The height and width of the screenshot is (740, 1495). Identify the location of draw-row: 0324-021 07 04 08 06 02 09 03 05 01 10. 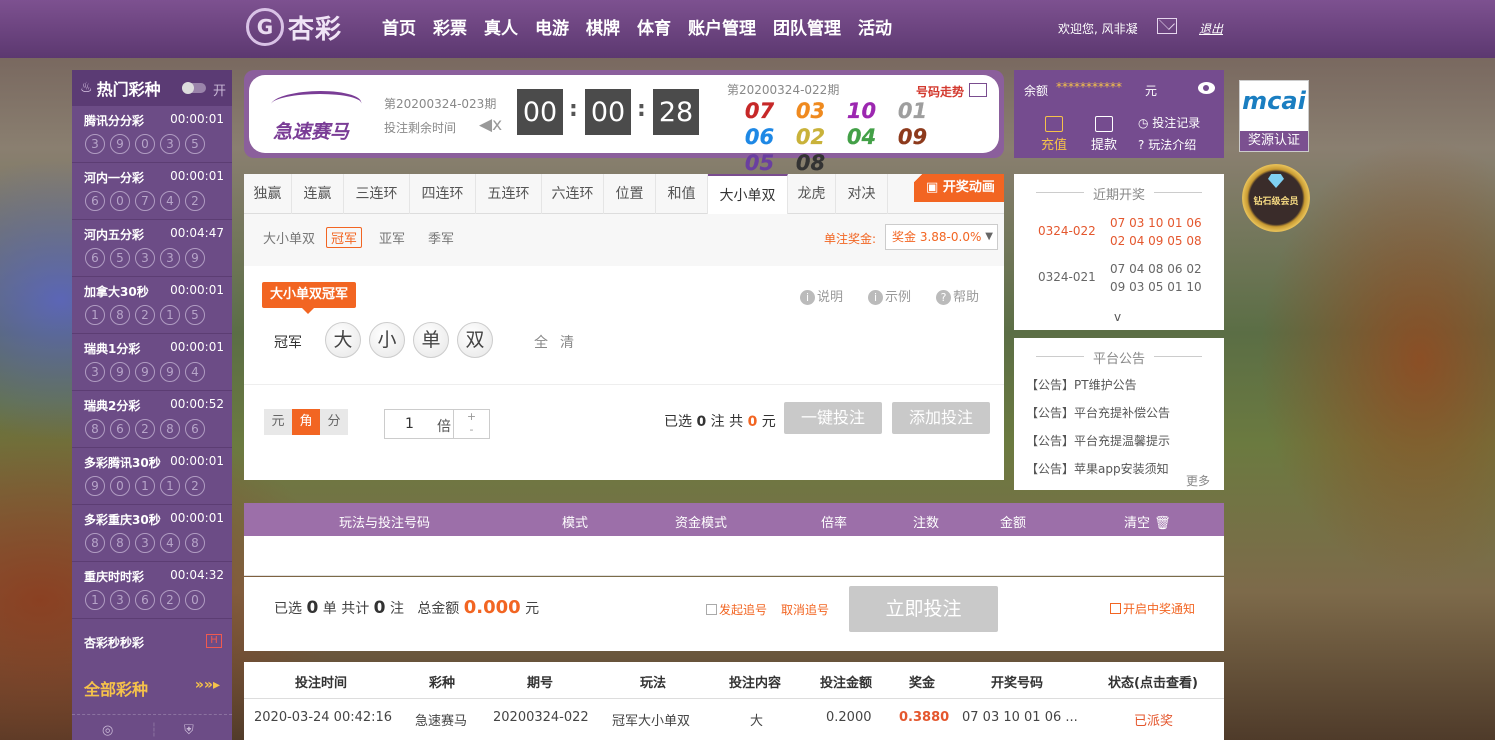
(1119, 278).